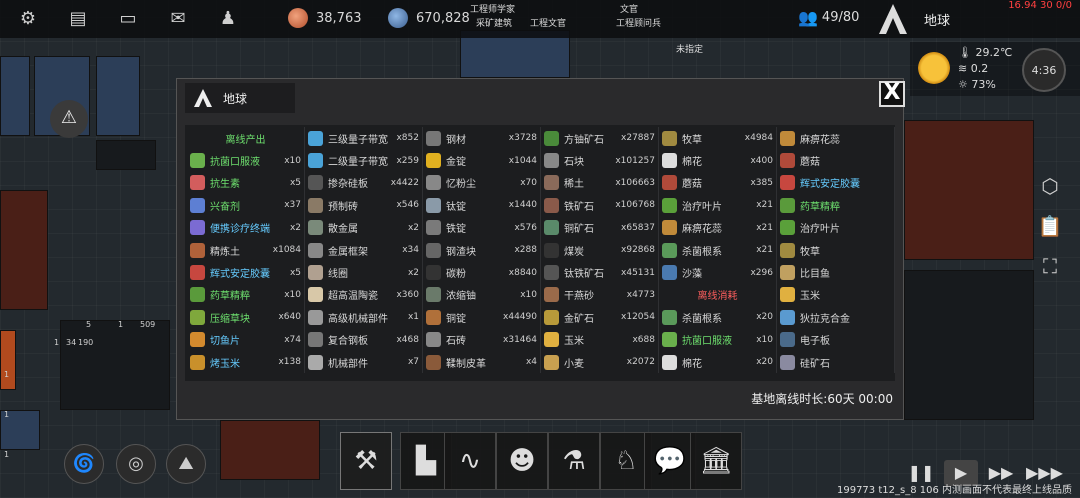 The image size is (1080, 498). What do you see at coordinates (600, 362) in the screenshot?
I see `resource-item: 小麦 x2072` at bounding box center [600, 362].